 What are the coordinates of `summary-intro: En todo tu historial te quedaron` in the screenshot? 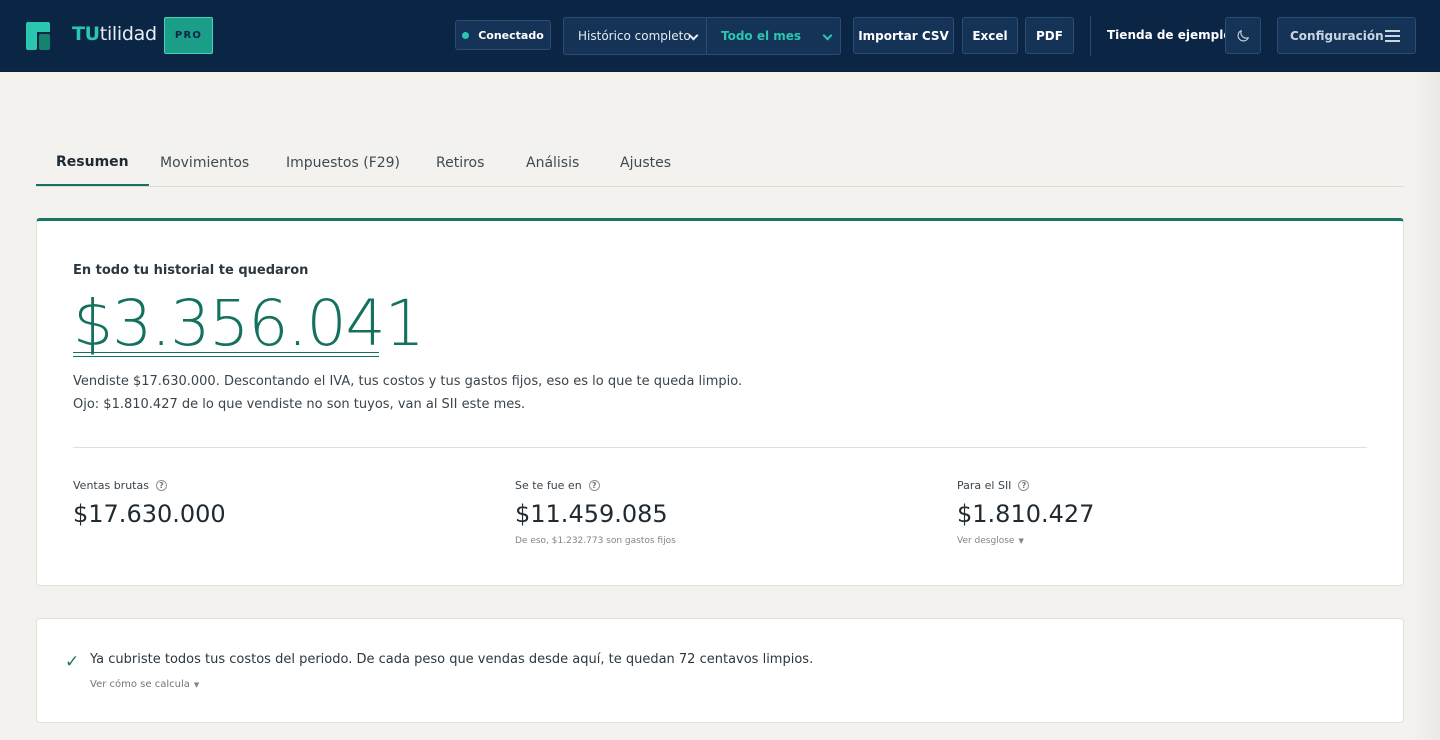 It's located at (191, 270).